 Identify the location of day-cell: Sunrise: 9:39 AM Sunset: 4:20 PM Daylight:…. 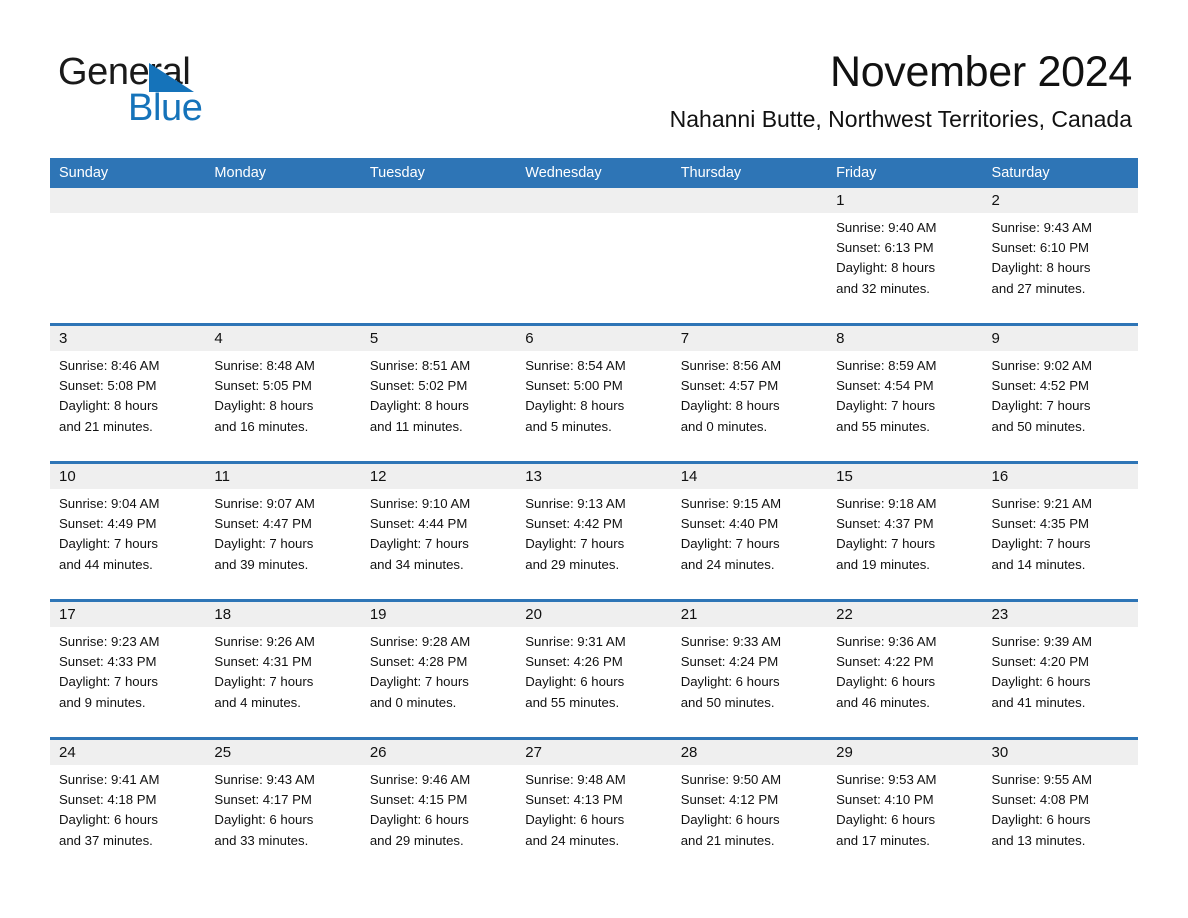
(1060, 682).